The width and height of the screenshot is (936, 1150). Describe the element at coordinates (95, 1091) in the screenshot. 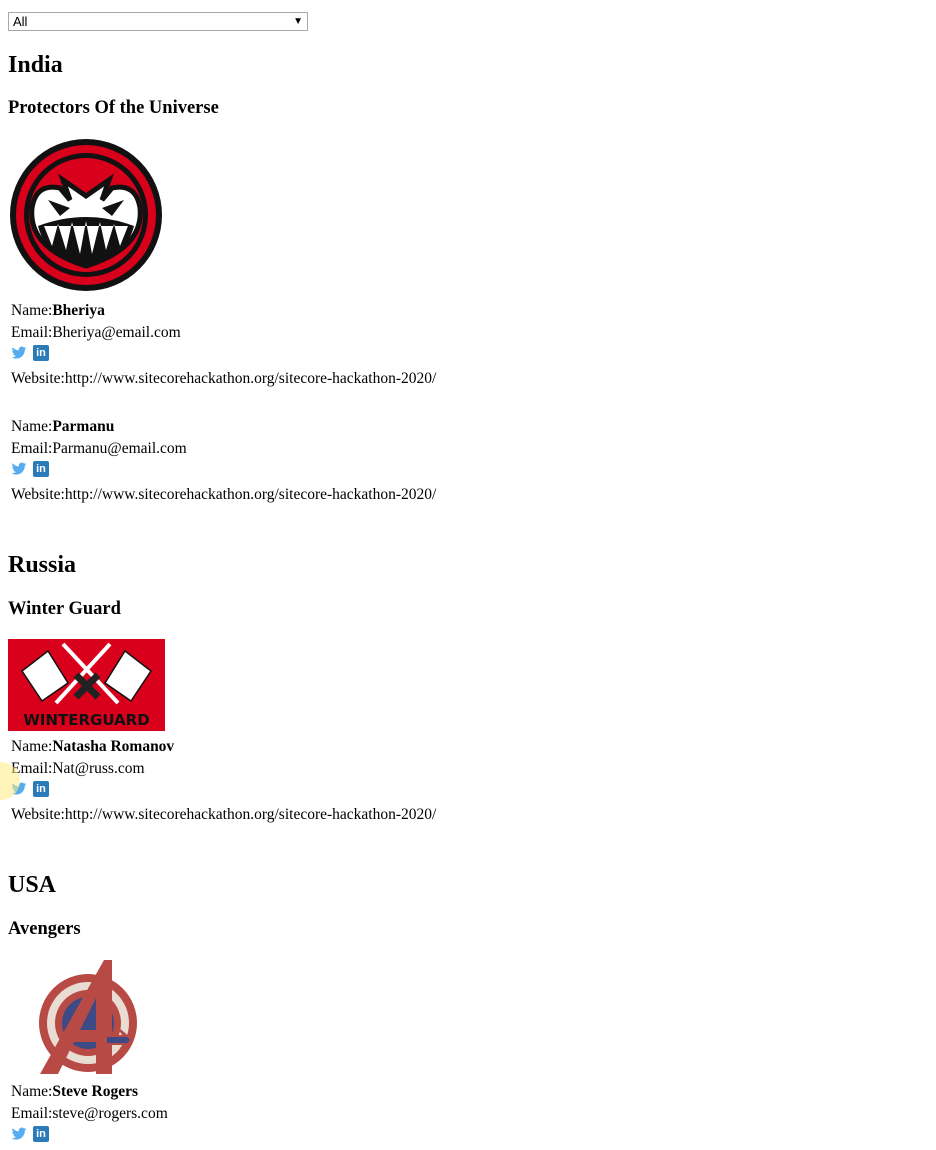

I see `member-name: Steve Rogers` at that location.